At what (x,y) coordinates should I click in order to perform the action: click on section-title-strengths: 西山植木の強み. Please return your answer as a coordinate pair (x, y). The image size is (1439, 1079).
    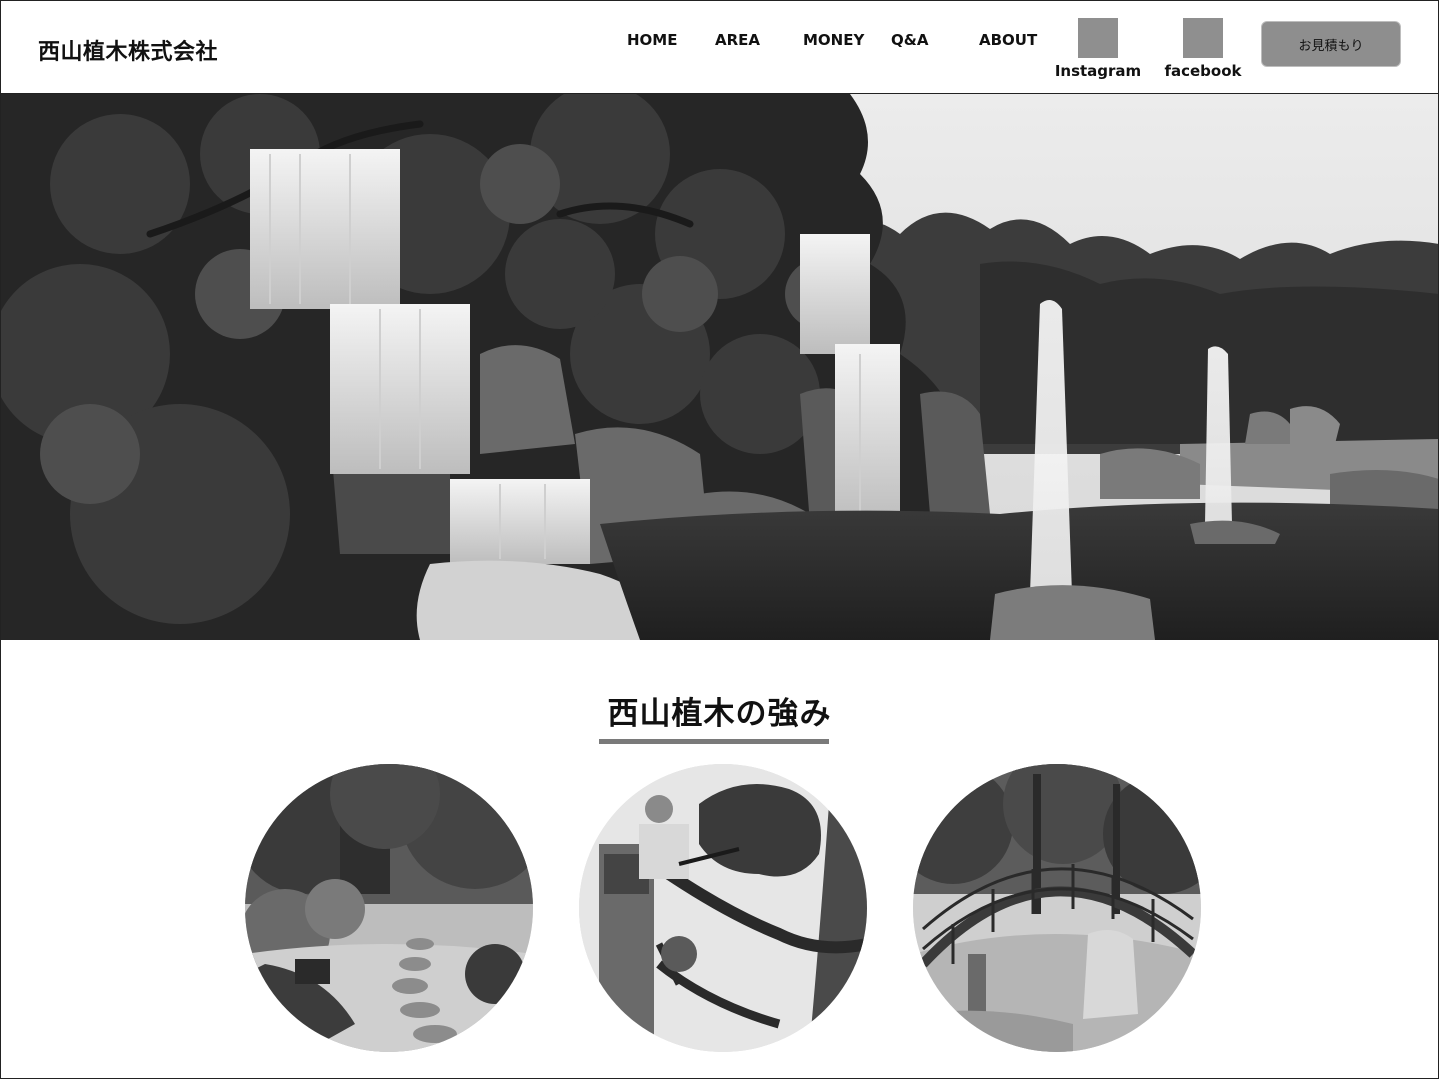
    Looking at the image, I should click on (719, 714).